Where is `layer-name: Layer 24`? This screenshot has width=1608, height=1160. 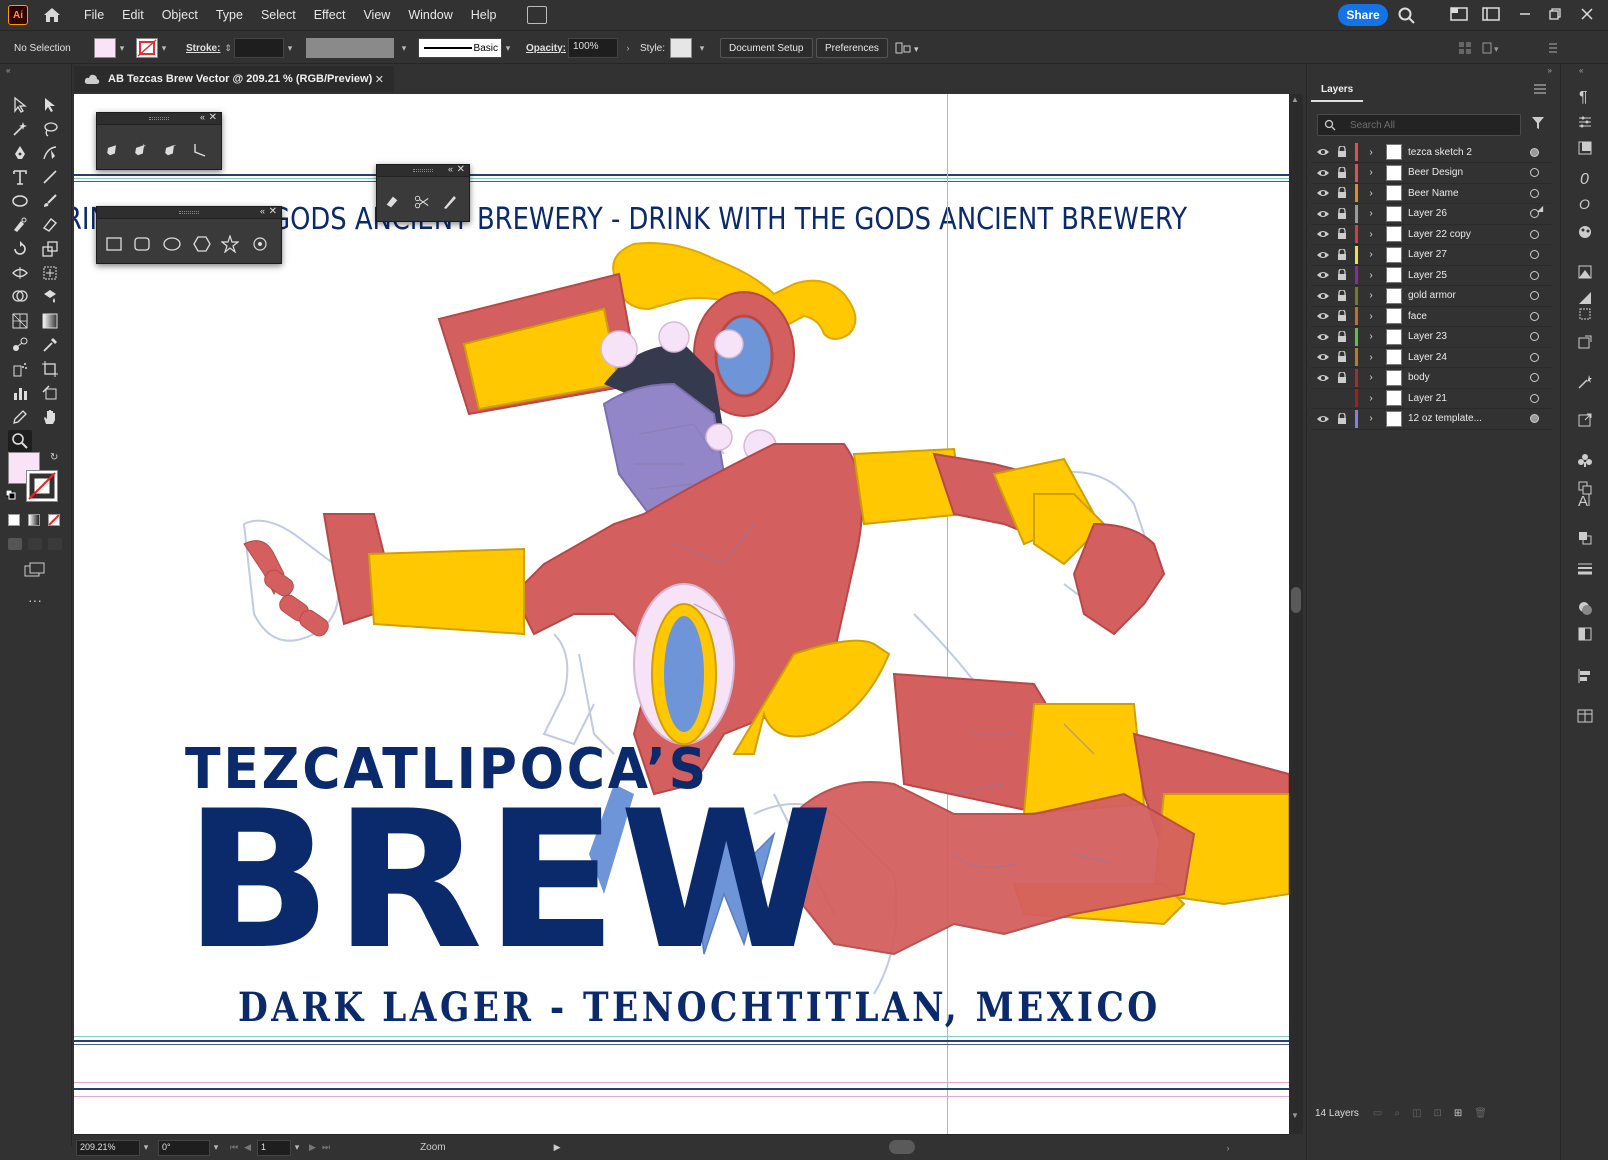
layer-name: Layer 24 is located at coordinates (1468, 357).